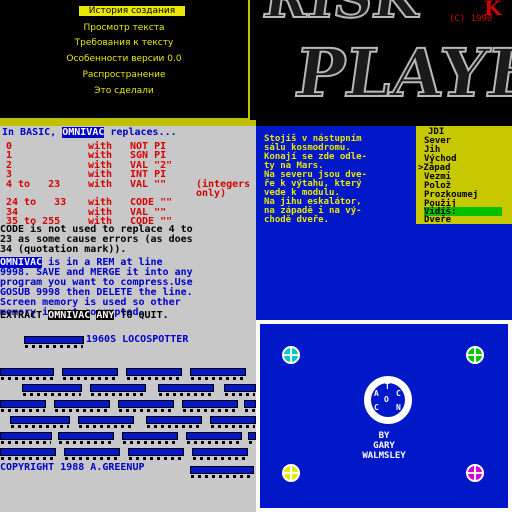  What do you see at coordinates (83, 132) in the screenshot?
I see `omnivac-label: OMNIVAC` at bounding box center [83, 132].